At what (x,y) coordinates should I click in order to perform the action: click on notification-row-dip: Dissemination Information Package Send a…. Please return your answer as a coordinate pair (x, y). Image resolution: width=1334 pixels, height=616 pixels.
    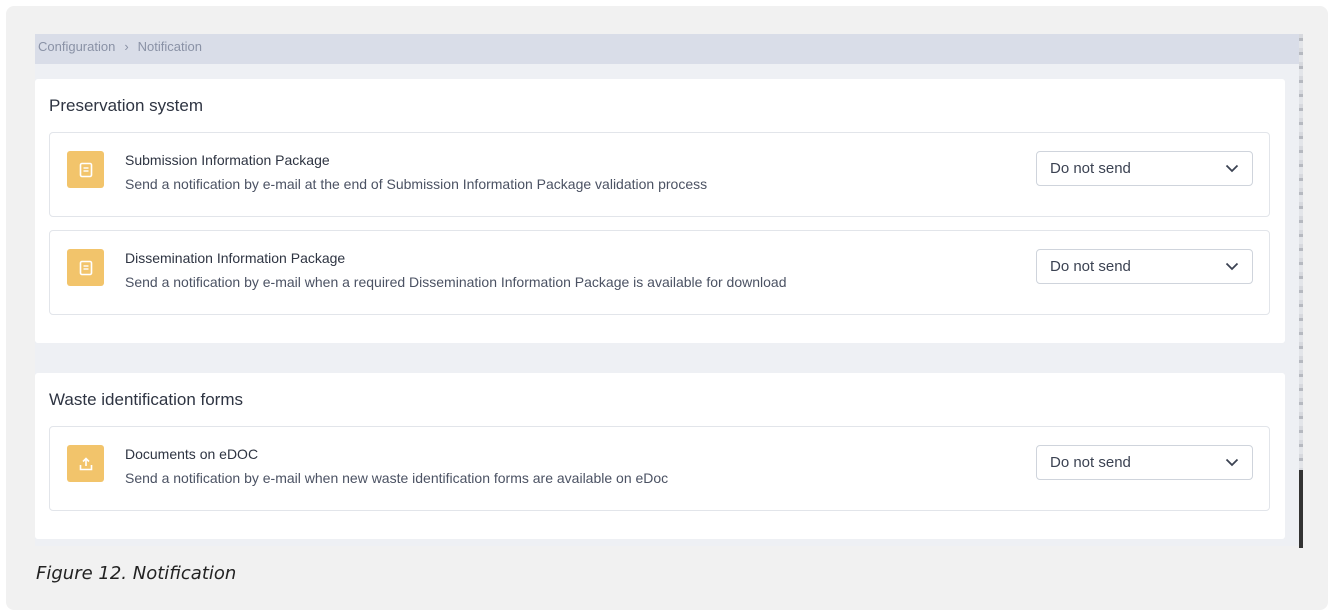
    Looking at the image, I should click on (659, 272).